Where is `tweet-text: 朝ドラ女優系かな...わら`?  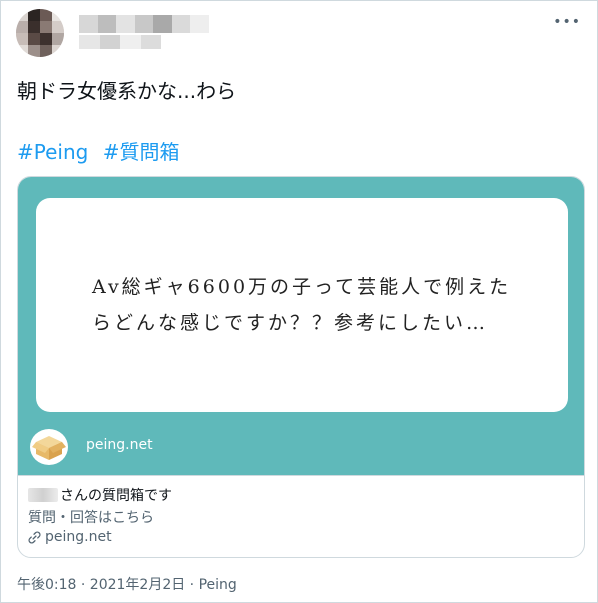
tweet-text: 朝ドラ女優系かな...わら is located at coordinates (127, 91).